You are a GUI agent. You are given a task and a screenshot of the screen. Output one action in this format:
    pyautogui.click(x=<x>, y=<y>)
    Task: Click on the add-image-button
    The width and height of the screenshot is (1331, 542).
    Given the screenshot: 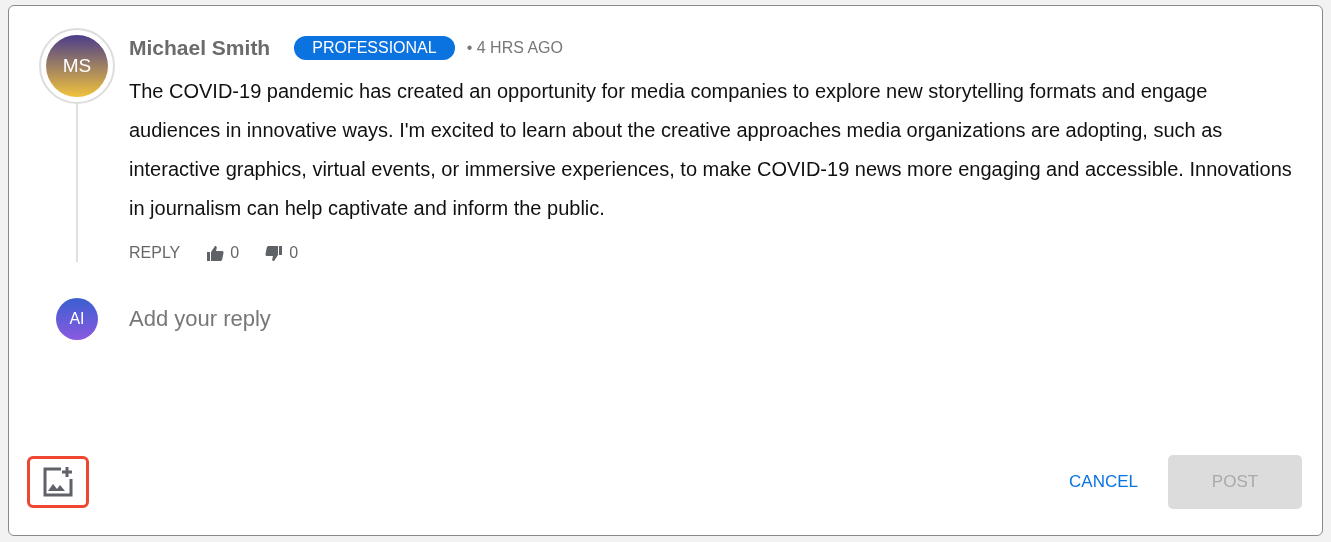 What is the action you would take?
    pyautogui.click(x=58, y=482)
    